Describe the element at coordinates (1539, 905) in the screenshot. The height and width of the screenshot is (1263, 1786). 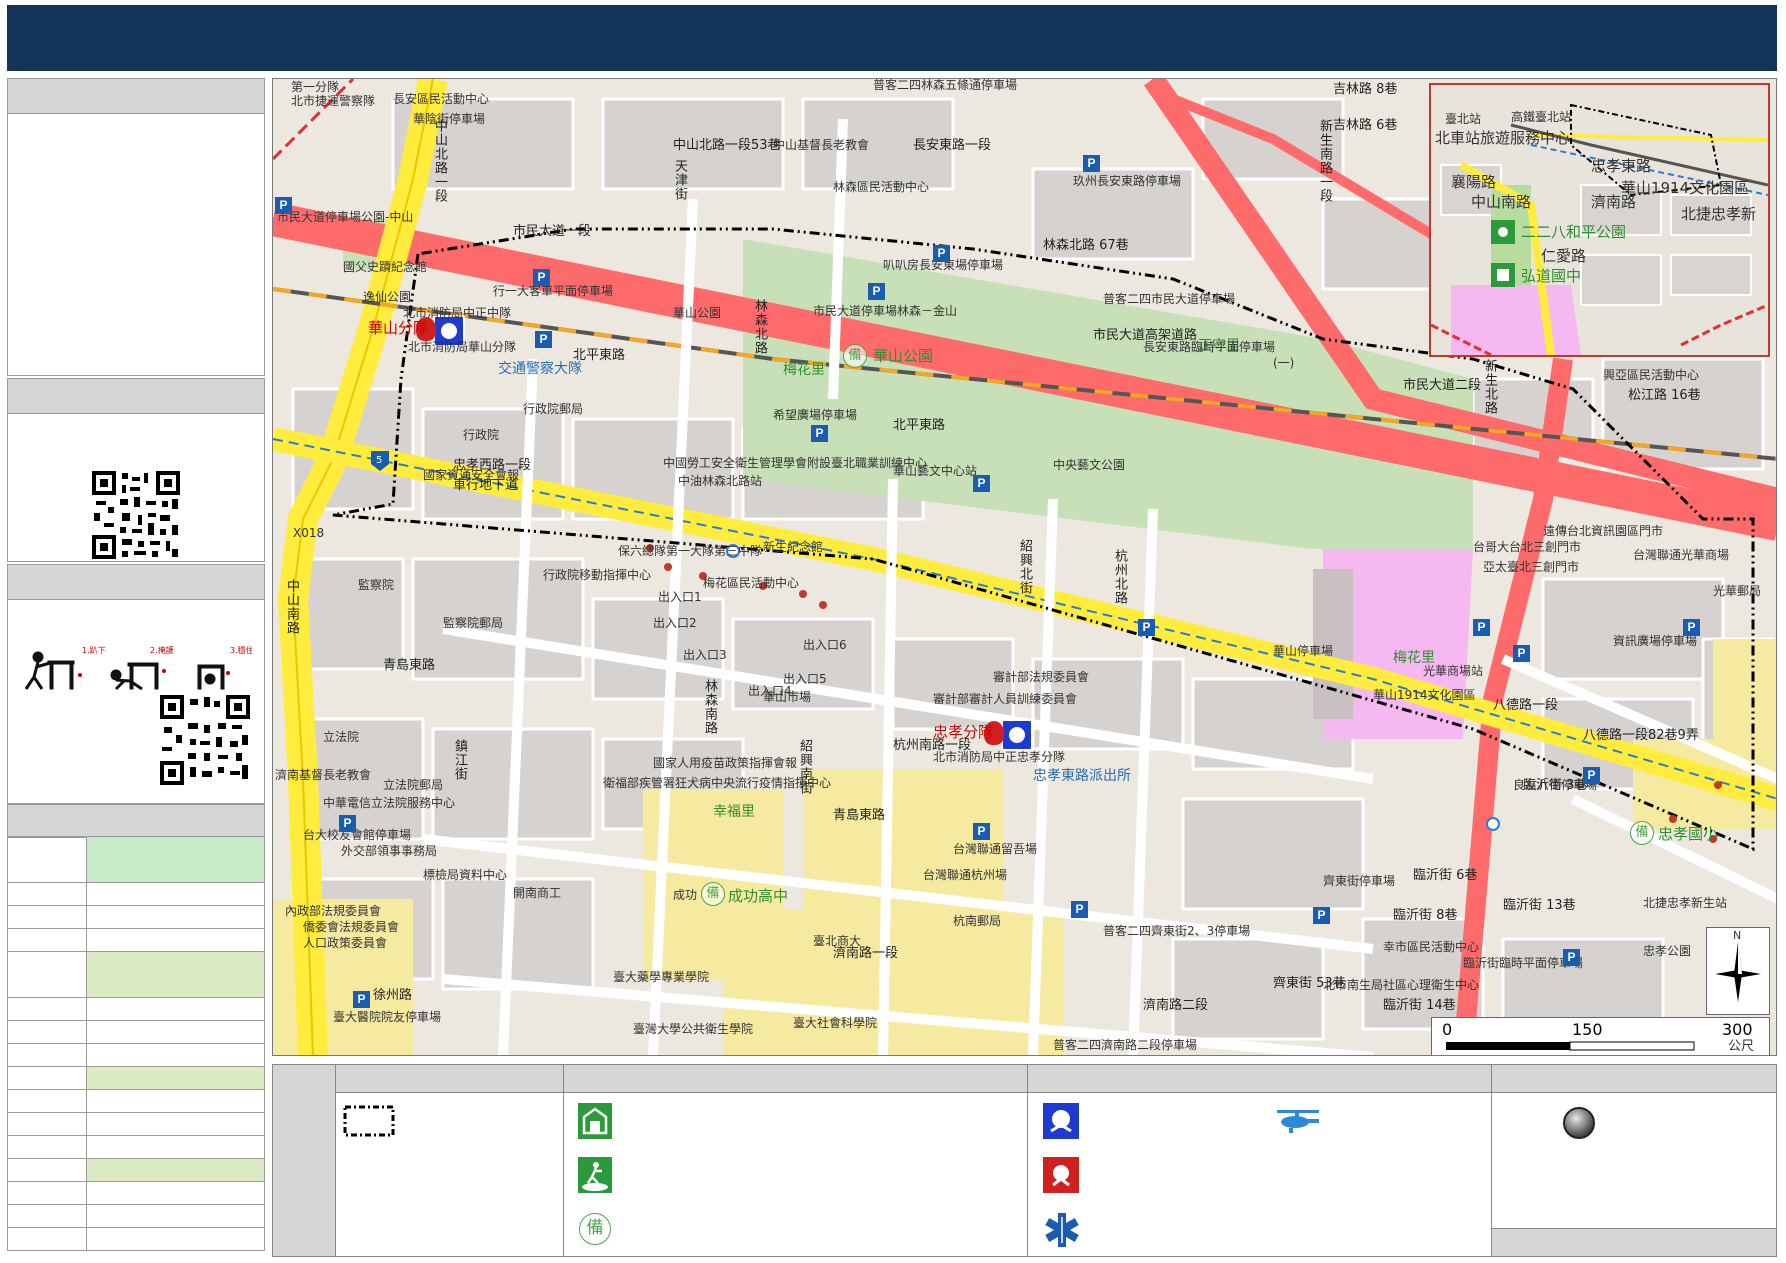
I see `road-label: 臨沂街 13巷` at that location.